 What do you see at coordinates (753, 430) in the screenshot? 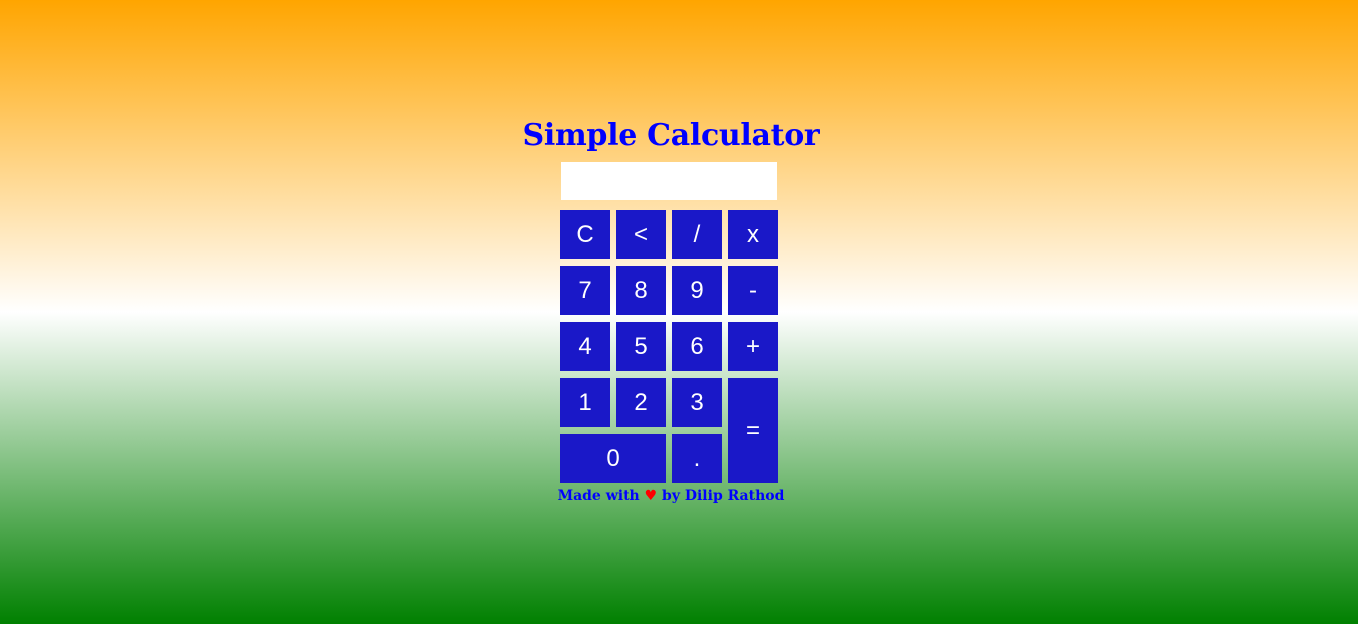
I see `equals-button: =` at bounding box center [753, 430].